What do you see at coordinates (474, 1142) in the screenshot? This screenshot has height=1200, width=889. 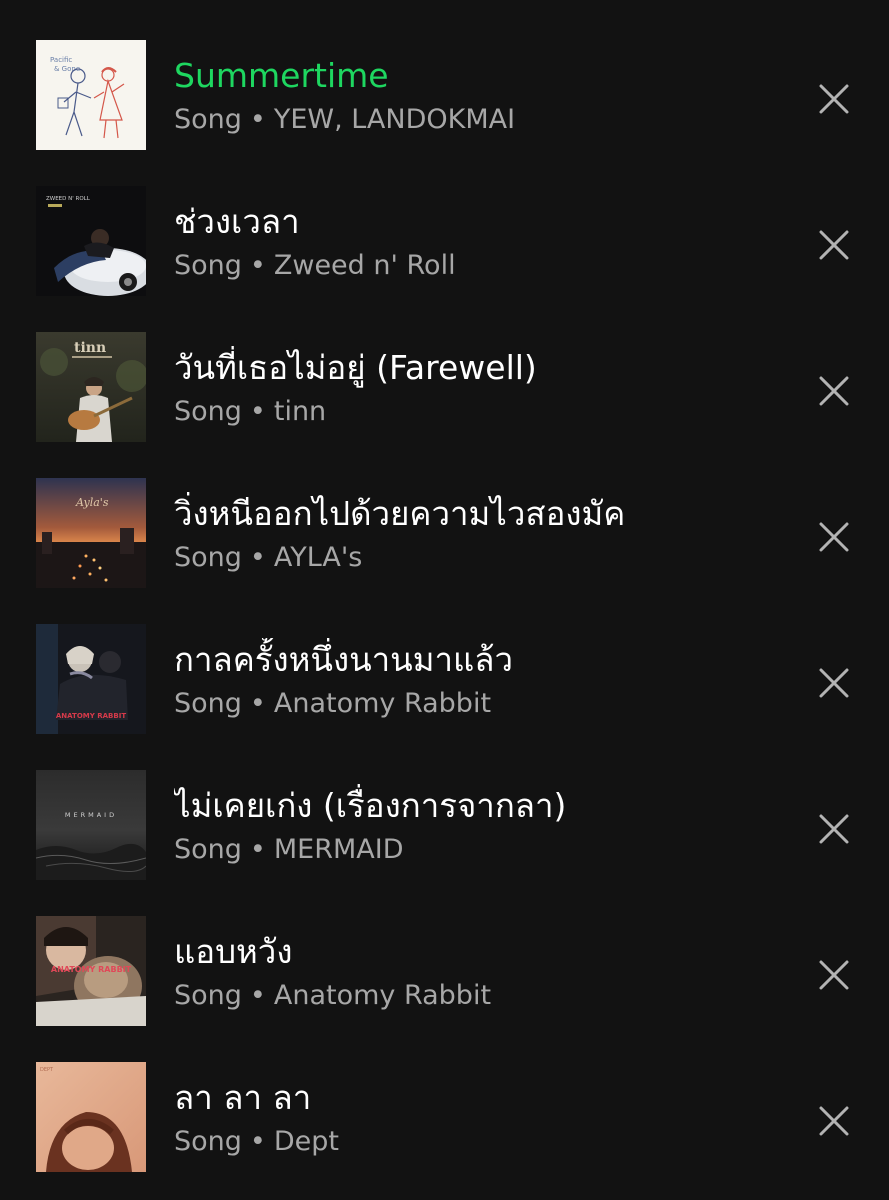 I see `song-subtitle: Song • Dept` at bounding box center [474, 1142].